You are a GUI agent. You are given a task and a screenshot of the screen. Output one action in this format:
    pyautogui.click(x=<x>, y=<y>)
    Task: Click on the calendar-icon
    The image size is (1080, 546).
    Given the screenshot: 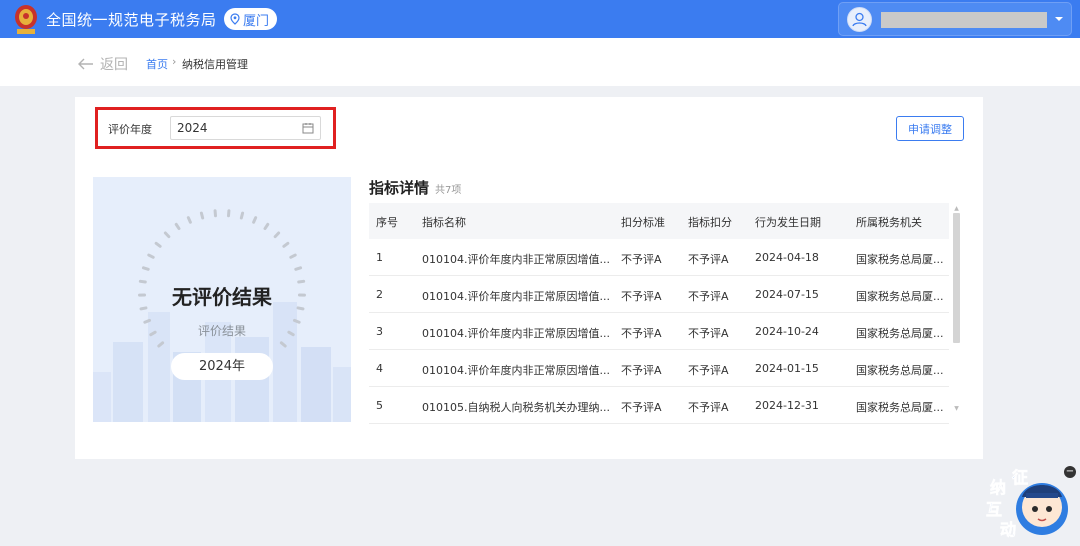 What is the action you would take?
    pyautogui.click(x=308, y=128)
    